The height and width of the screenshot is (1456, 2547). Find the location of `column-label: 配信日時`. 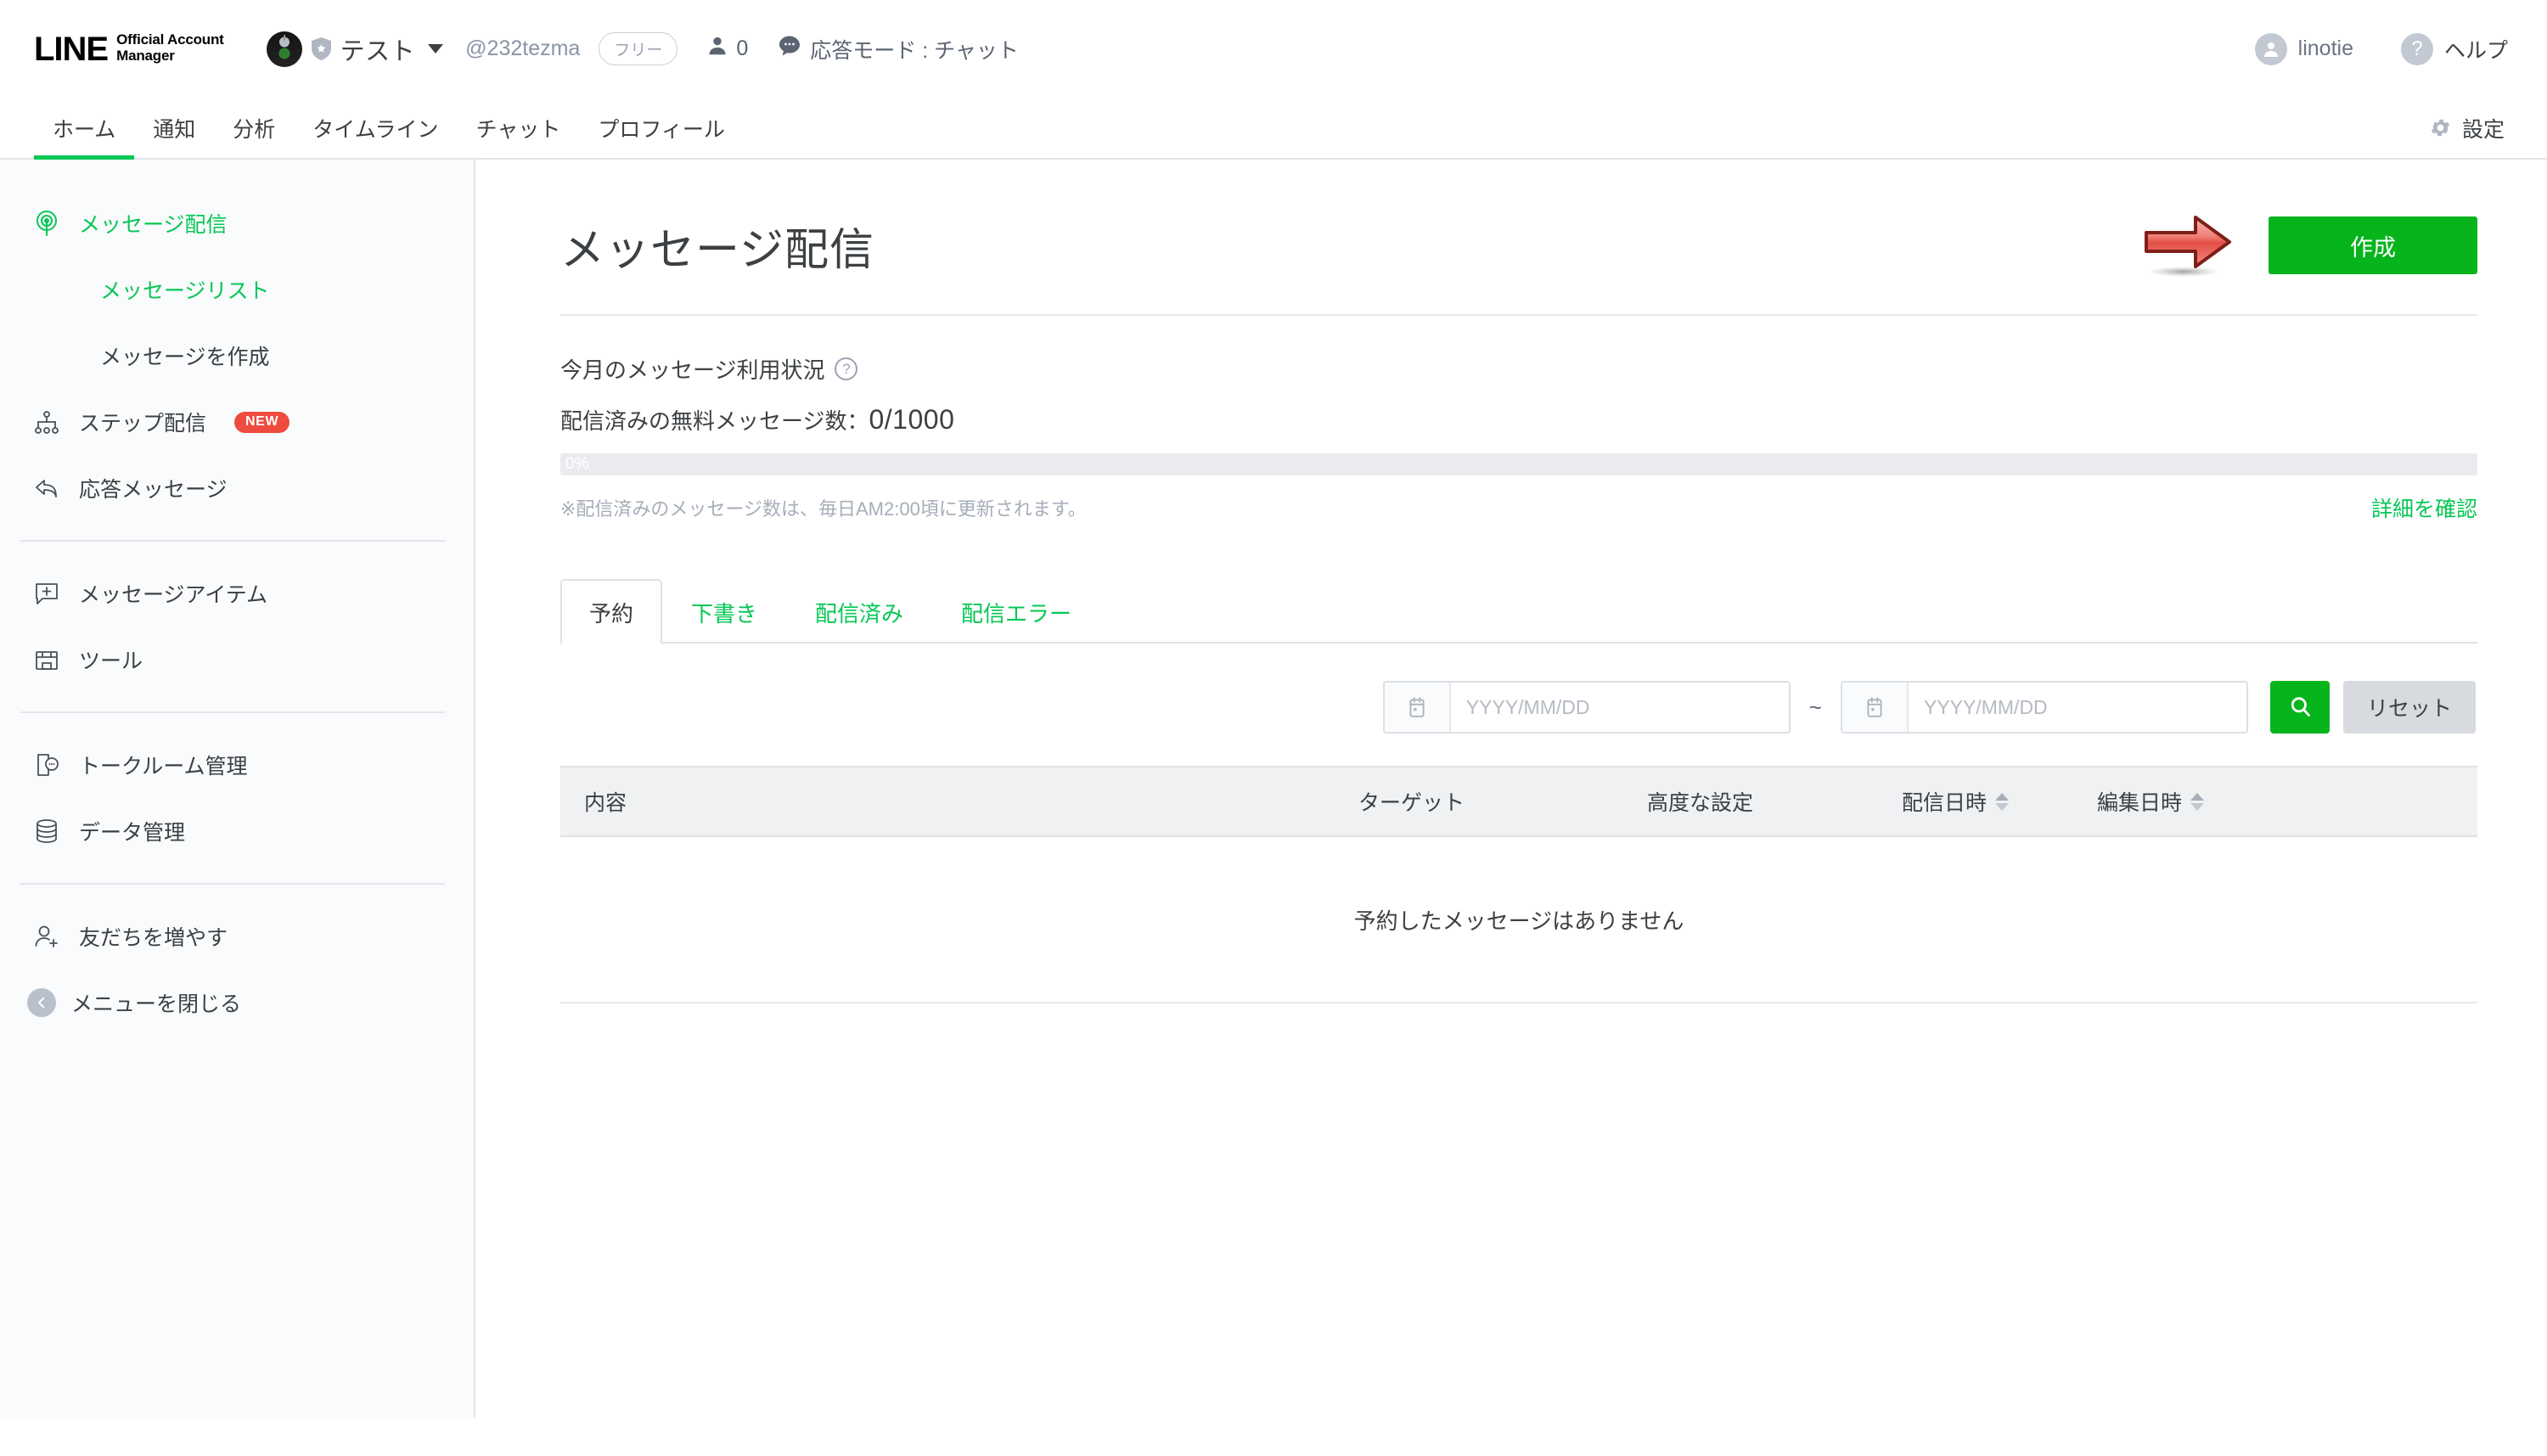

column-label: 配信日時 is located at coordinates (1945, 803).